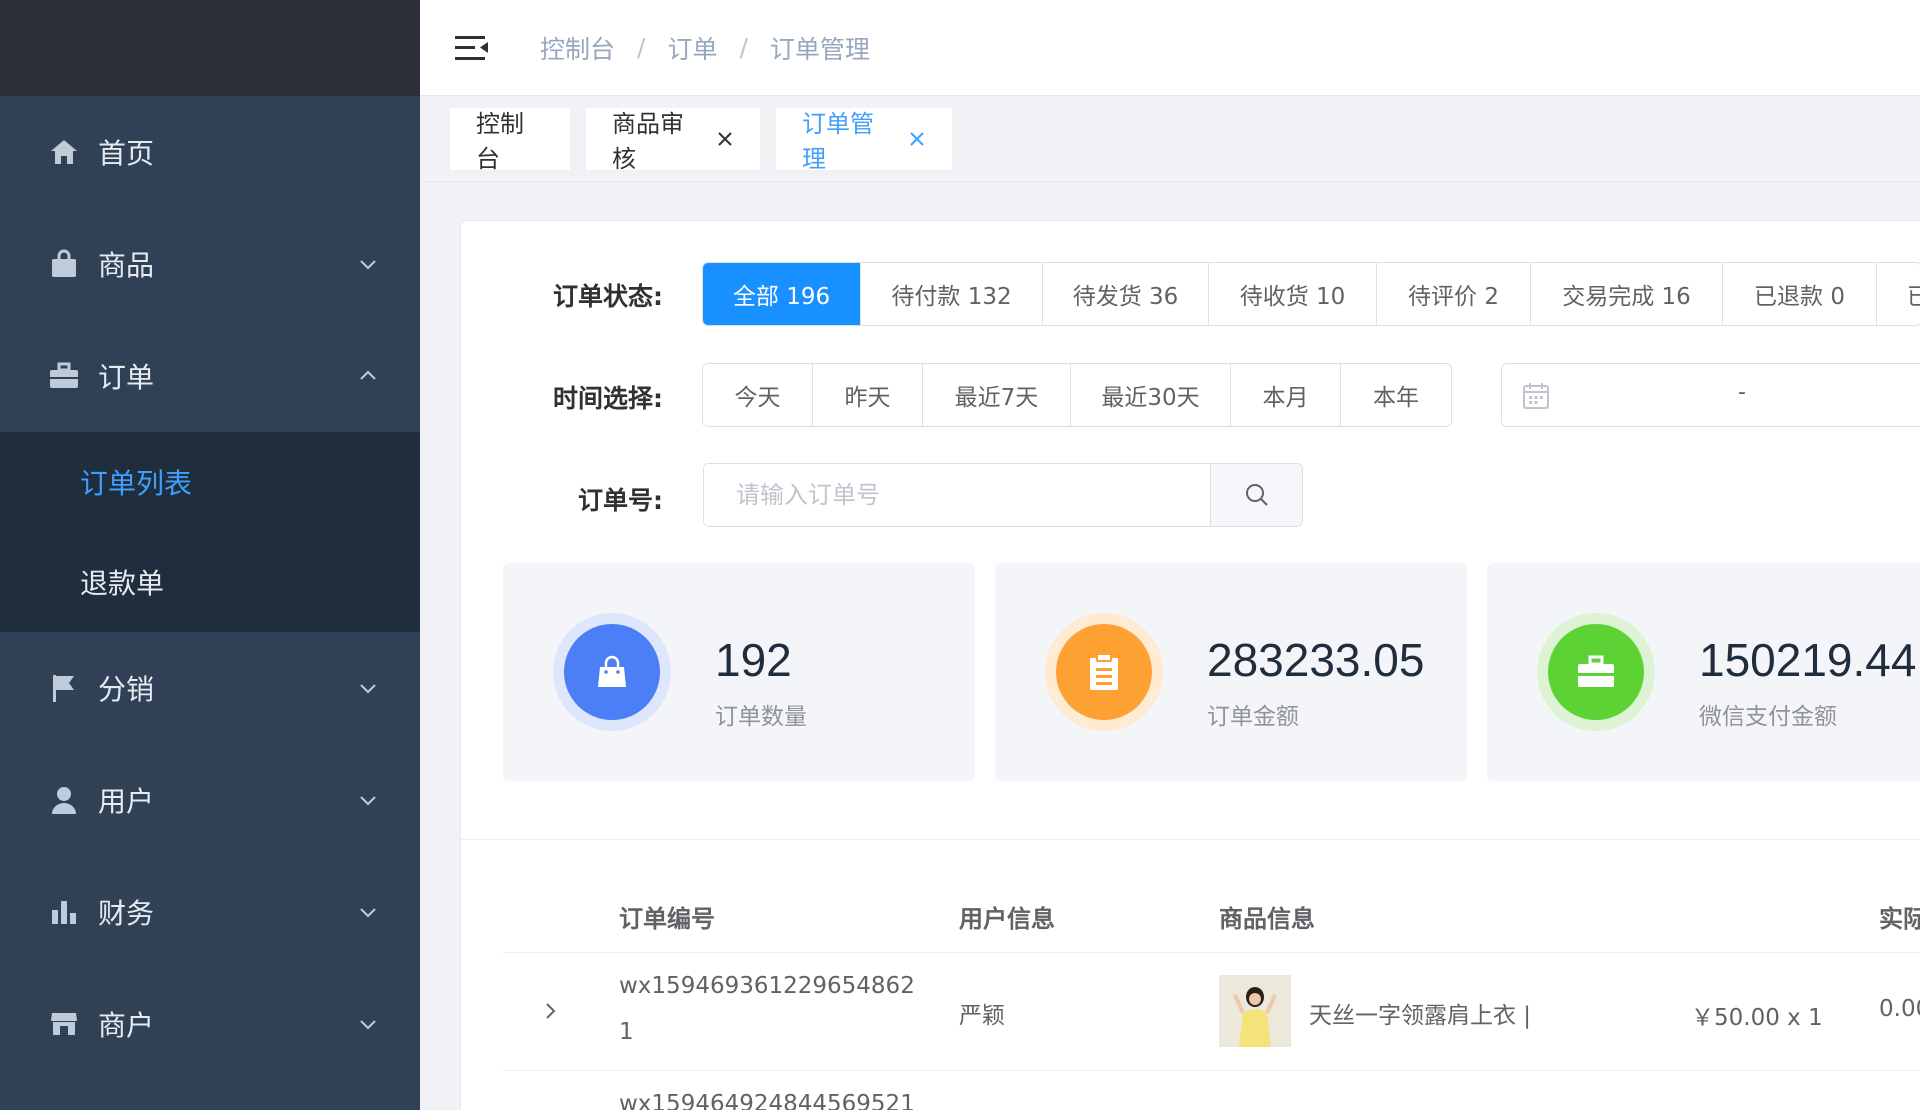 This screenshot has width=1920, height=1110. I want to click on column-header-actual: 实际, so click(1899, 919).